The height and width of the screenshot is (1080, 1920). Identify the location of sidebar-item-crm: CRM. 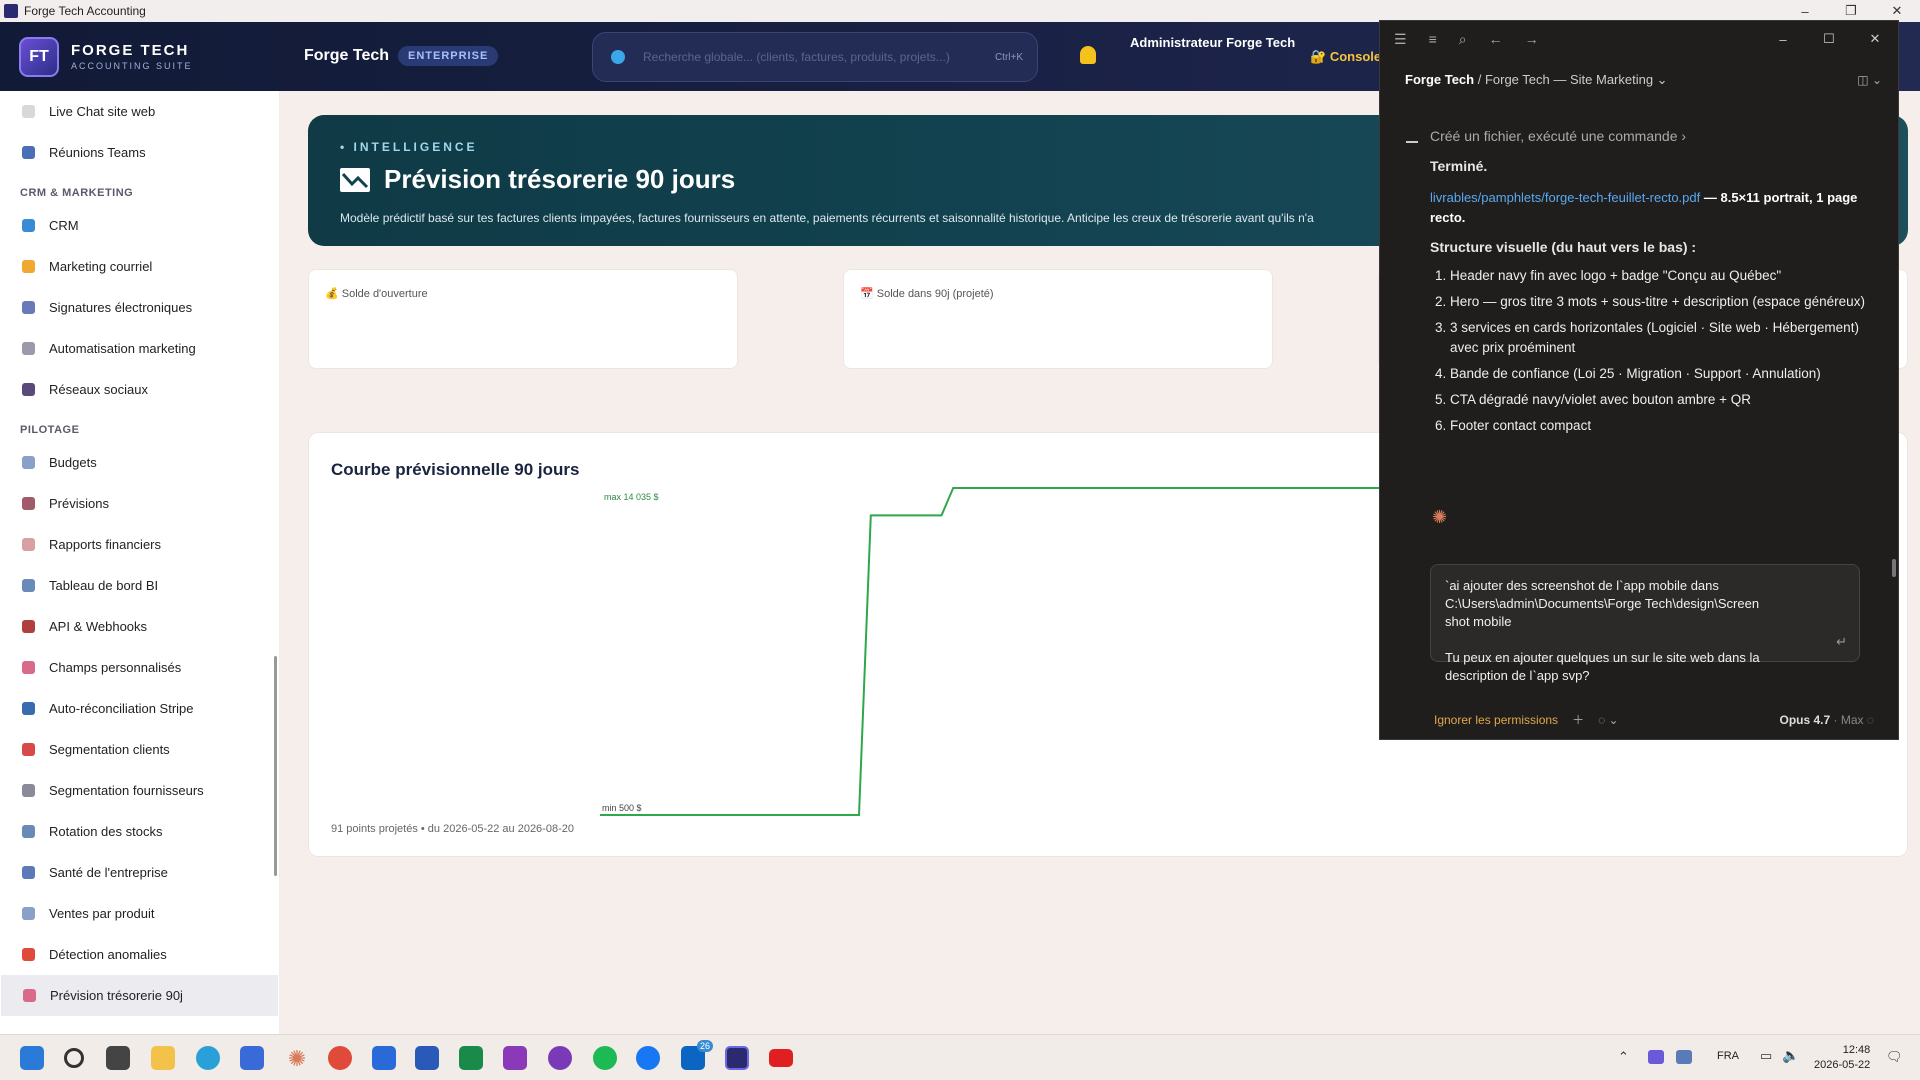
(139, 225).